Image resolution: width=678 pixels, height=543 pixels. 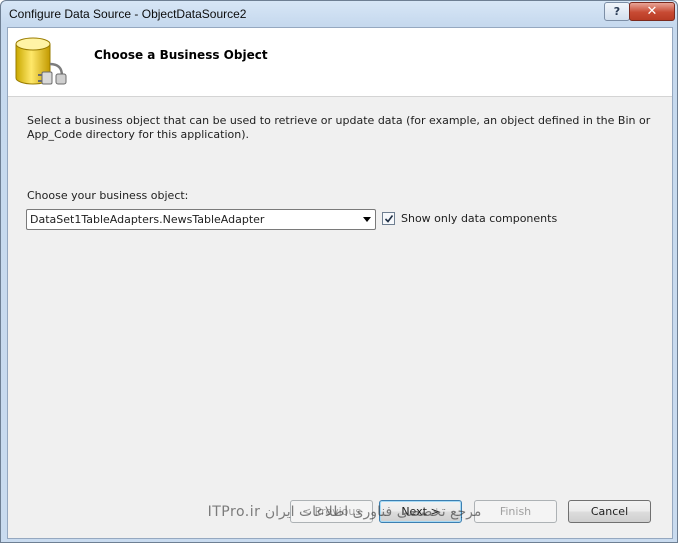 I want to click on show-data-components-label: Show only data components, so click(x=479, y=218).